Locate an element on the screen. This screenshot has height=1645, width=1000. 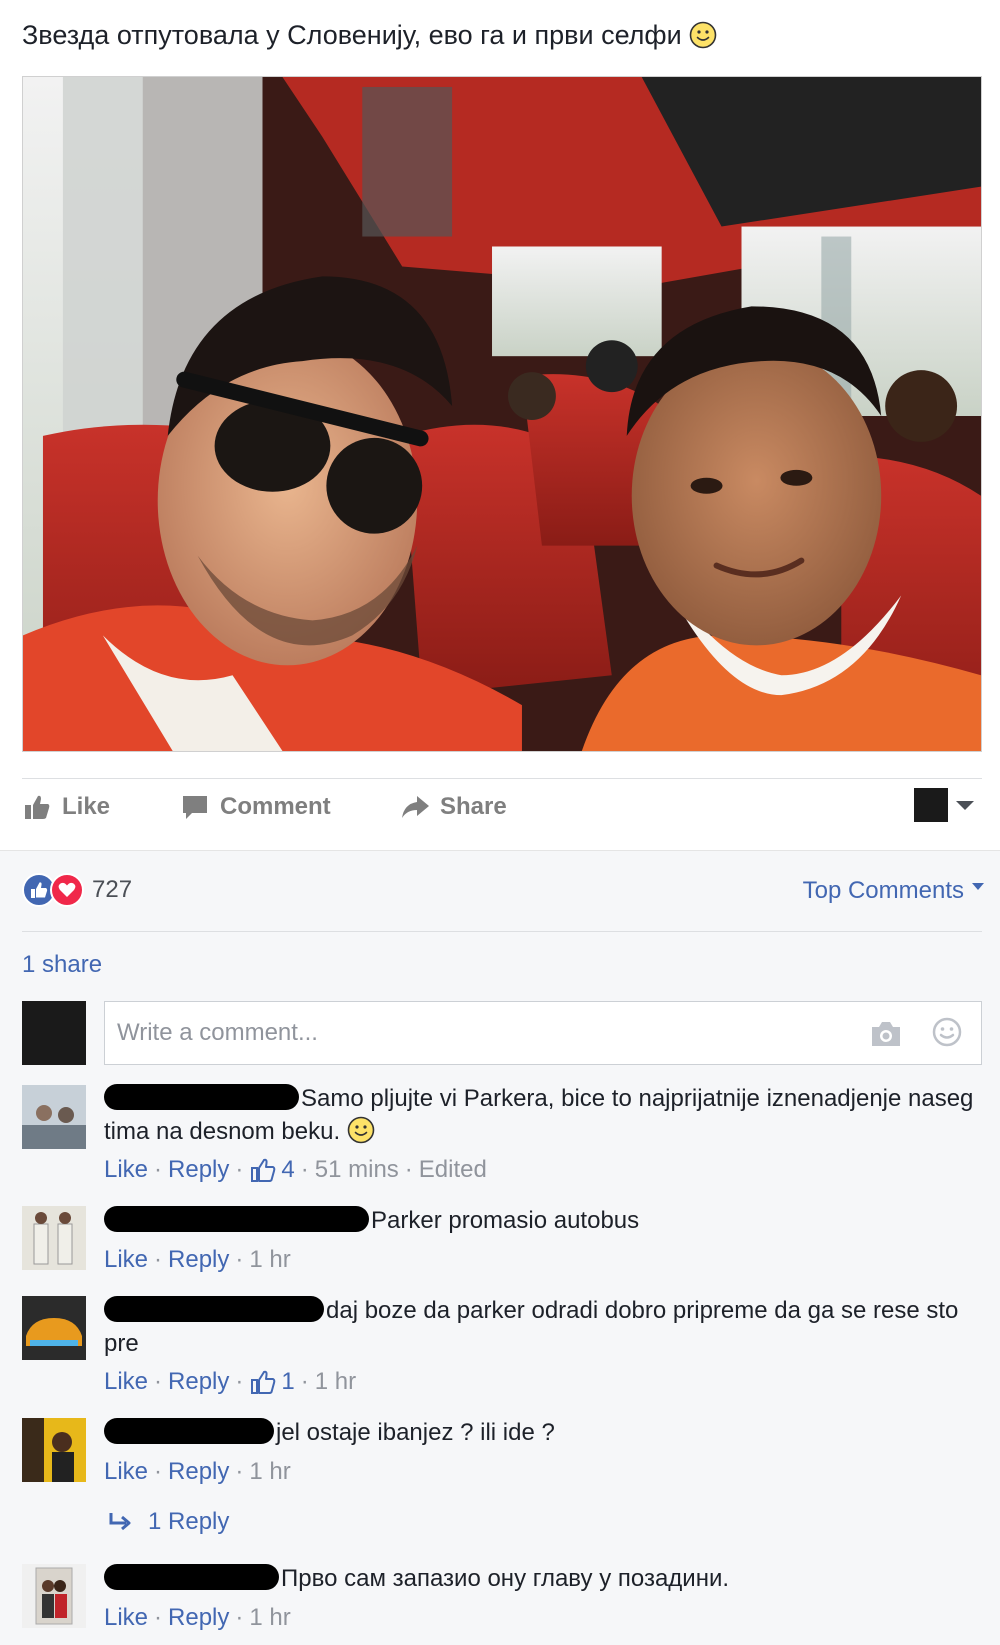
comment-edited-label: Edited is located at coordinates (453, 1170).